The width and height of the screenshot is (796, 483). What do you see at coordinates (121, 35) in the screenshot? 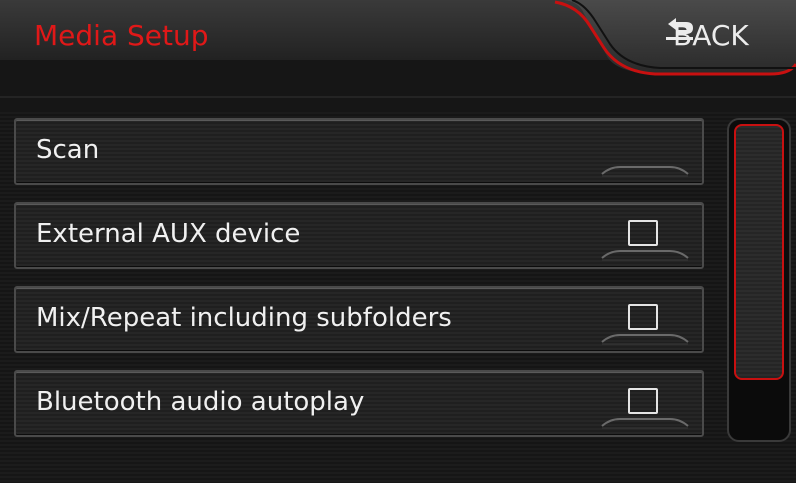
I see `page-title: Media Setup` at bounding box center [121, 35].